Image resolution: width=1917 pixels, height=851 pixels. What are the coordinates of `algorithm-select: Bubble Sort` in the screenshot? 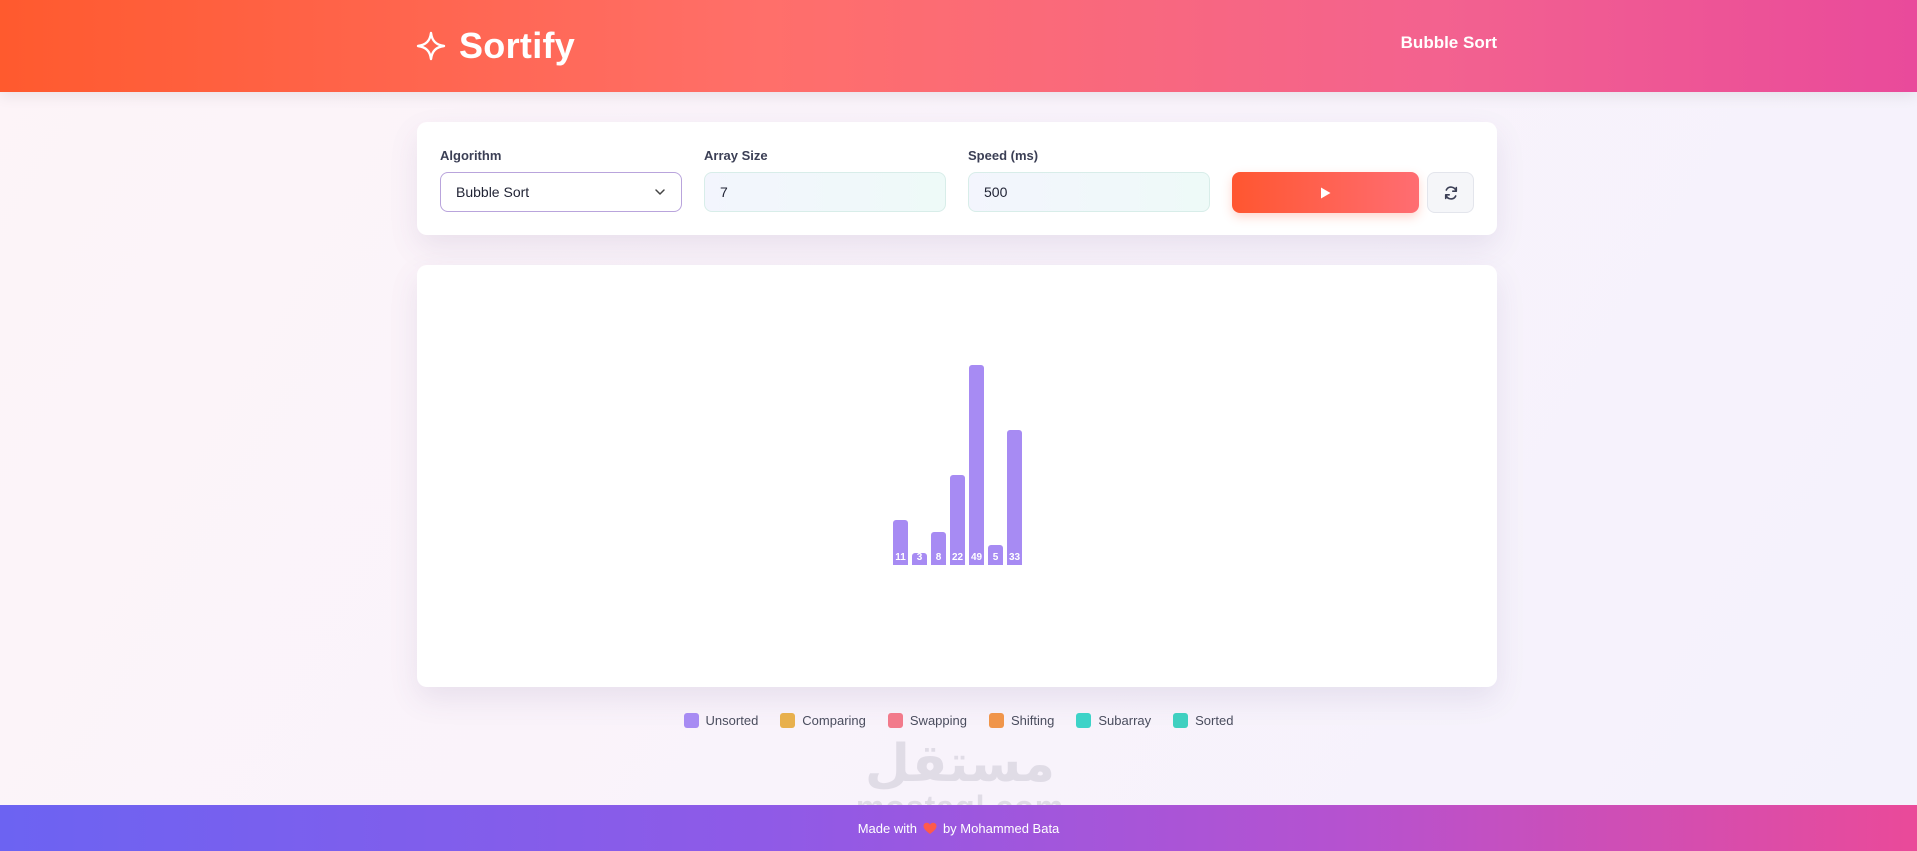 It's located at (561, 192).